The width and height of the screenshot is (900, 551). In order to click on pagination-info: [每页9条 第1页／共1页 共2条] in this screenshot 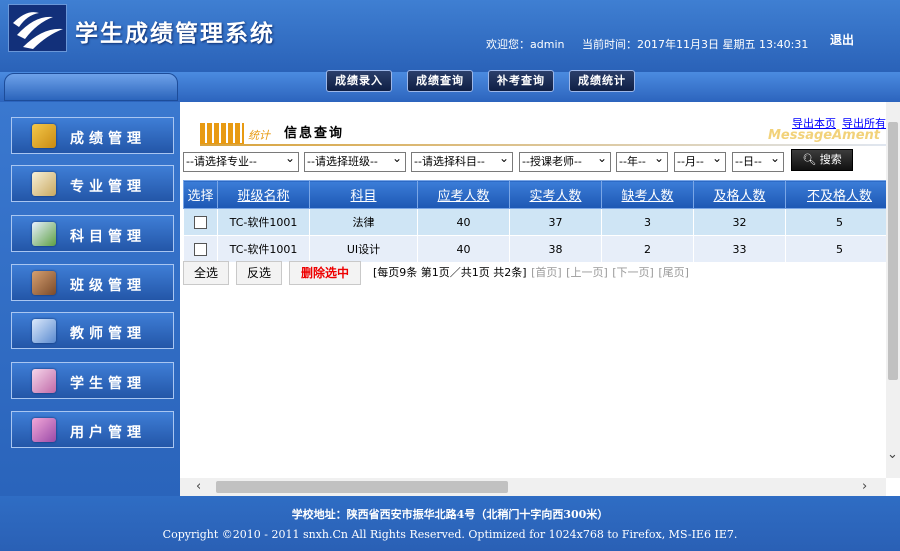, I will do `click(450, 272)`.